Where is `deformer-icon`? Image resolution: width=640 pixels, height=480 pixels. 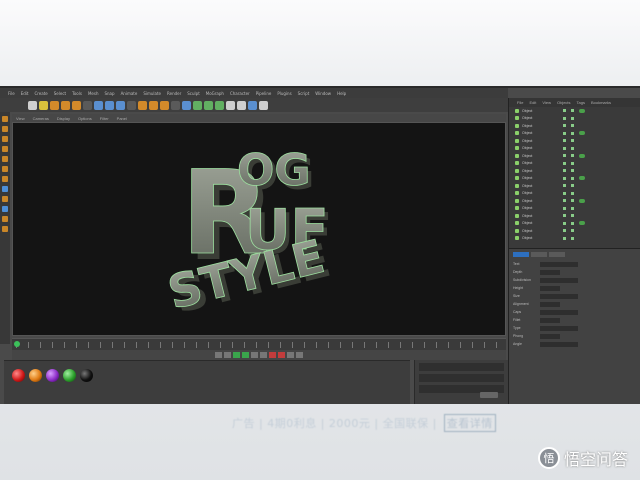
deformer-icon is located at coordinates (230, 105).